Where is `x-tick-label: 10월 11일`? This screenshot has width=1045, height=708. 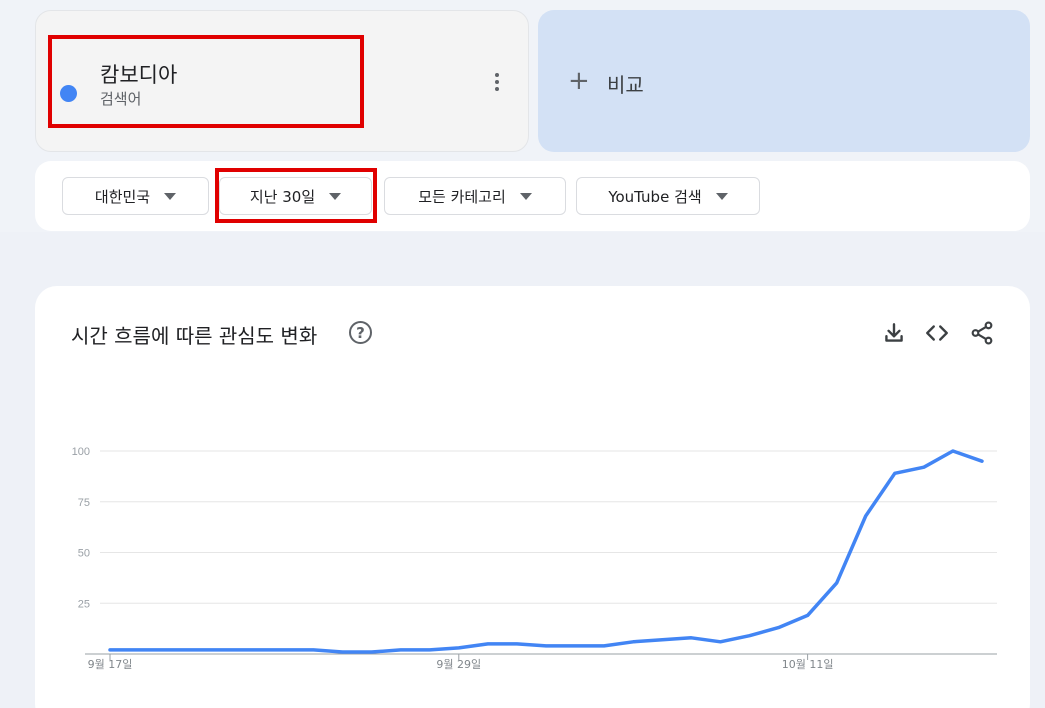
x-tick-label: 10월 11일 is located at coordinates (808, 664).